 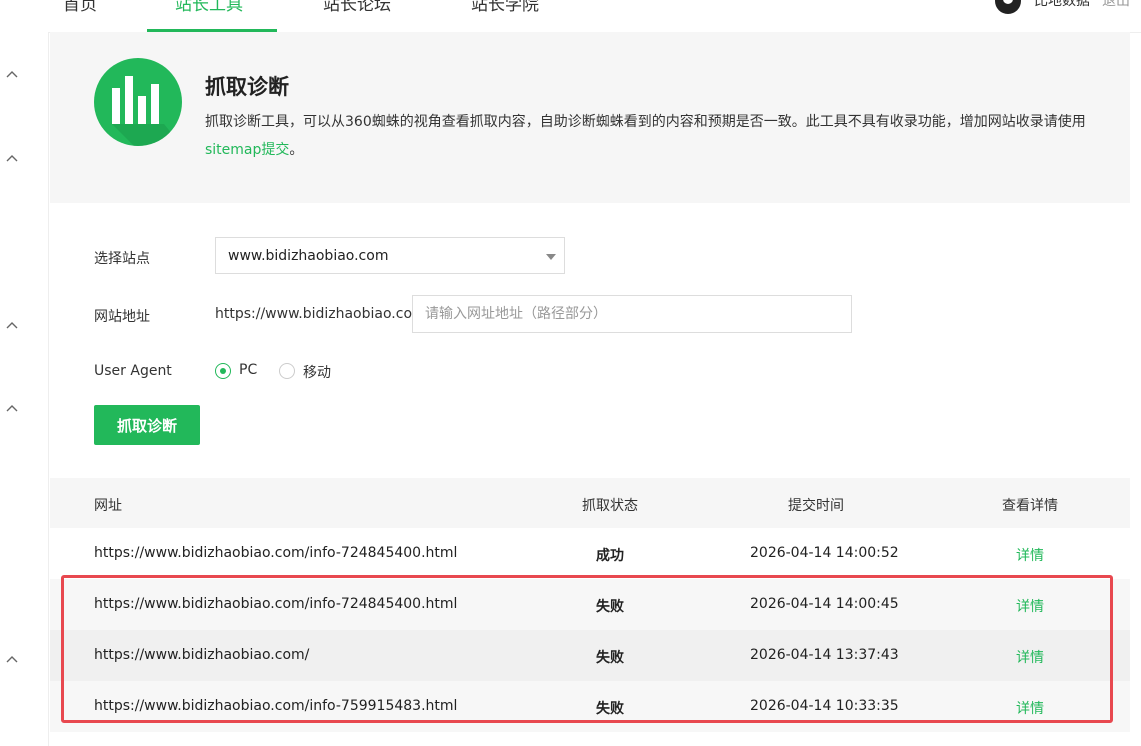 What do you see at coordinates (223, 371) in the screenshot?
I see `ua-radio-pc` at bounding box center [223, 371].